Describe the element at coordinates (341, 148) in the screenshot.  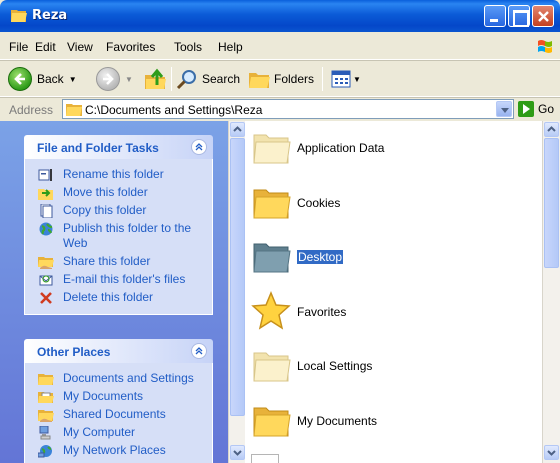
I see `file-name: Application Data` at that location.